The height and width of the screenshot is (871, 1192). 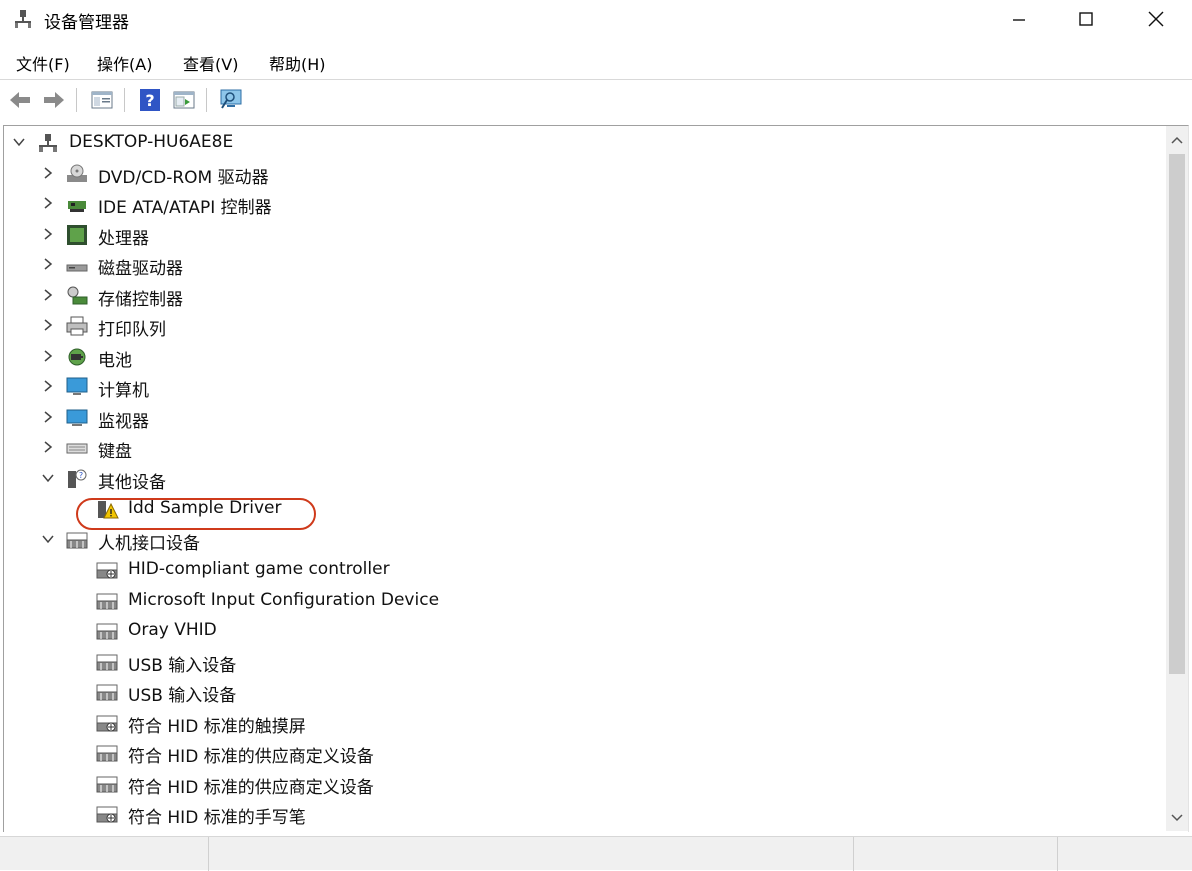 I want to click on scan-hardware-button, so click(x=232, y=100).